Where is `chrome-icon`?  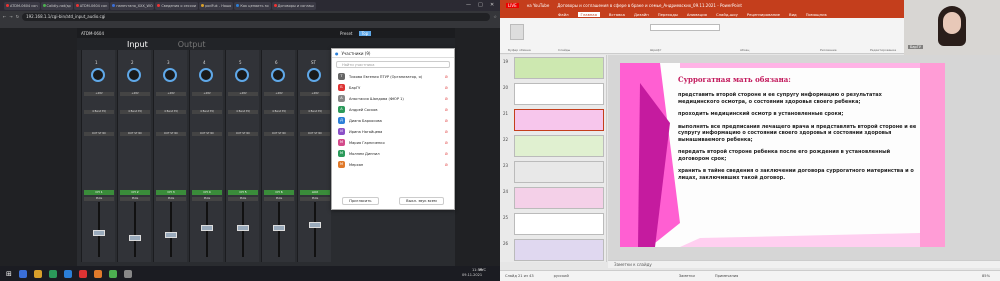 chrome-icon is located at coordinates (112, 273).